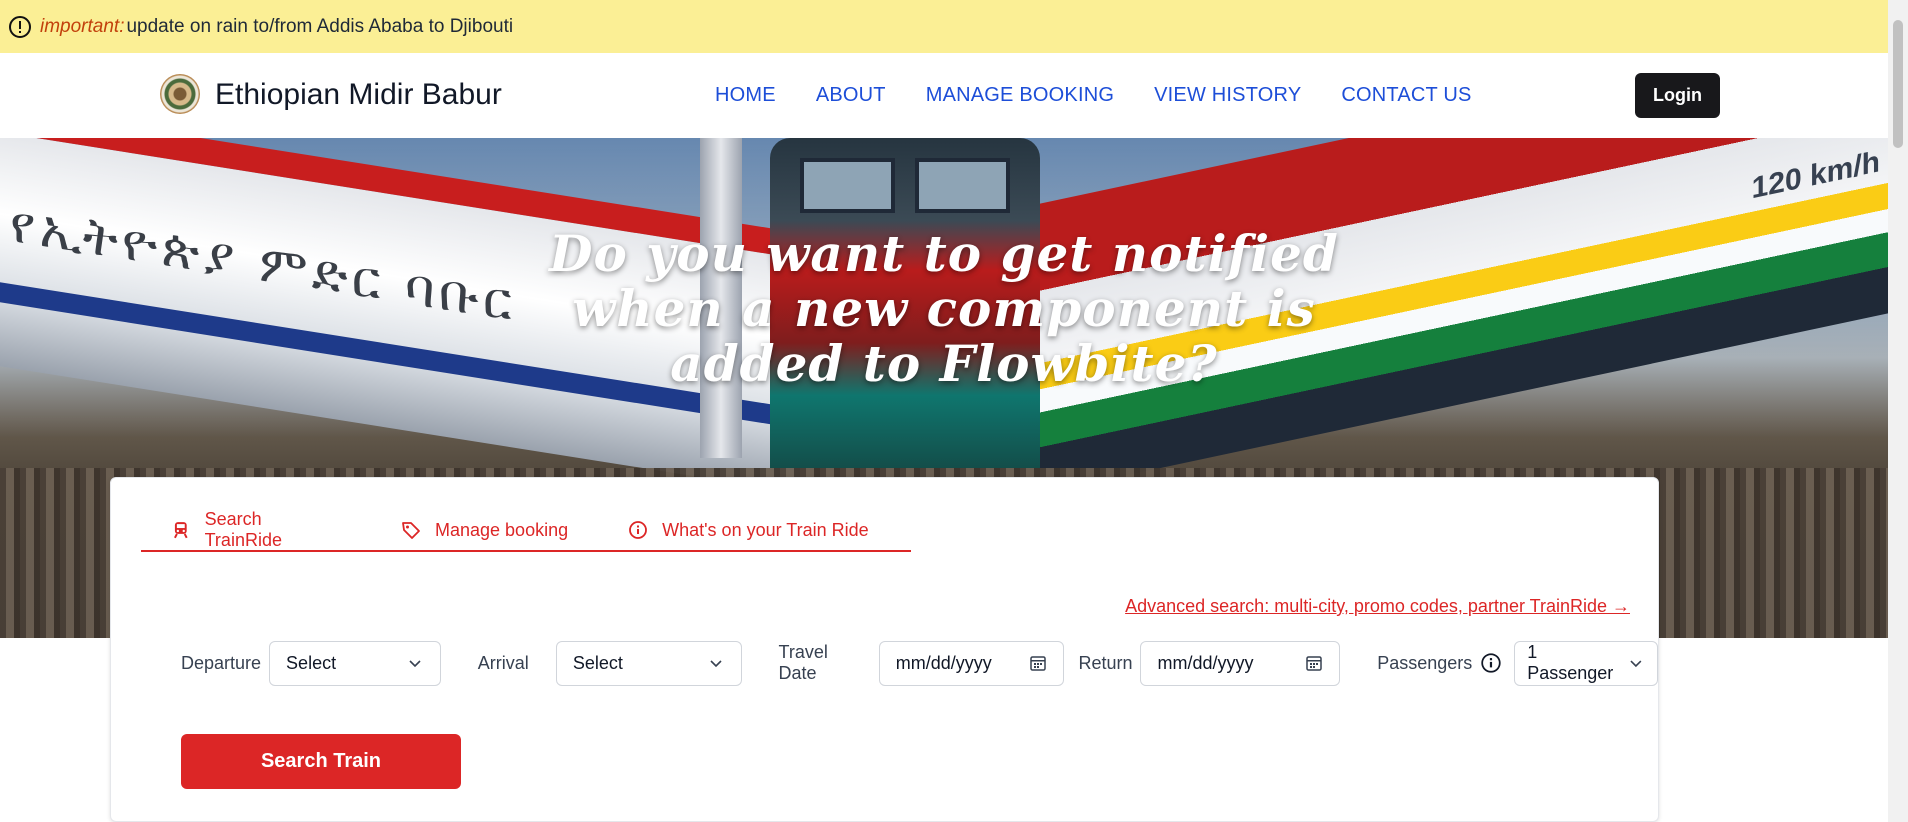 The height and width of the screenshot is (822, 1908). I want to click on travel-date-input: mm/dd/yyyy, so click(971, 663).